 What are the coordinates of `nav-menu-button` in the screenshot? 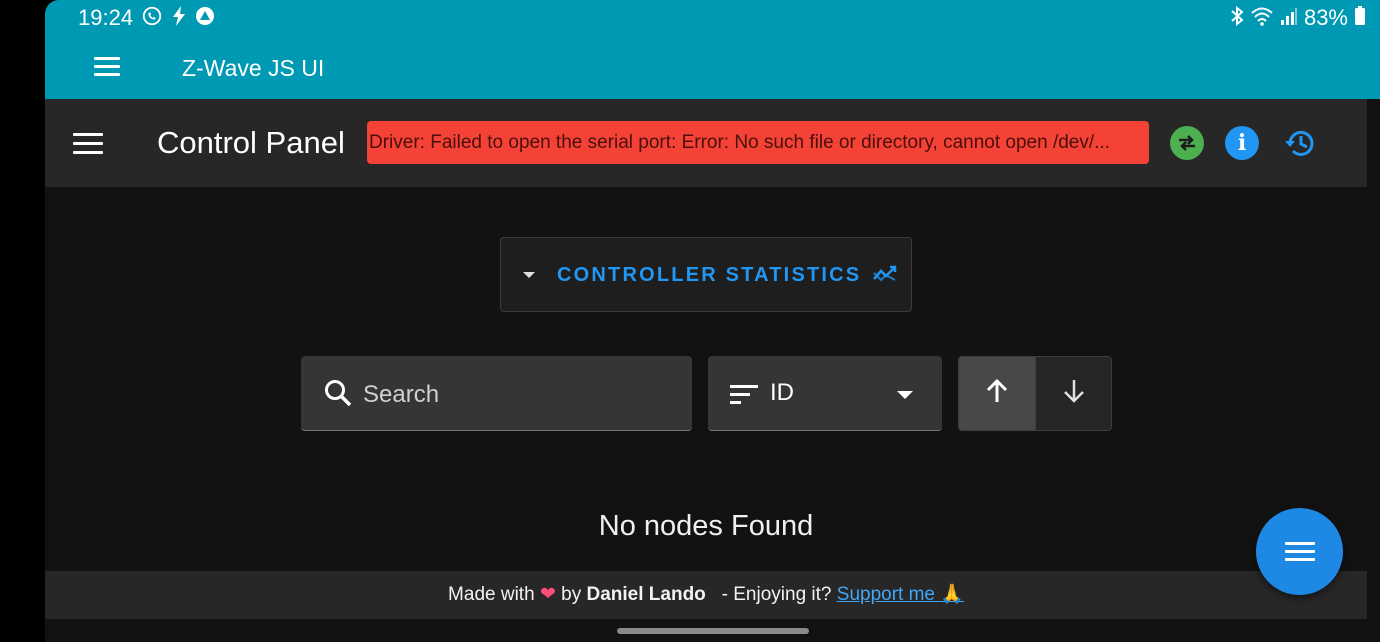 It's located at (88, 144).